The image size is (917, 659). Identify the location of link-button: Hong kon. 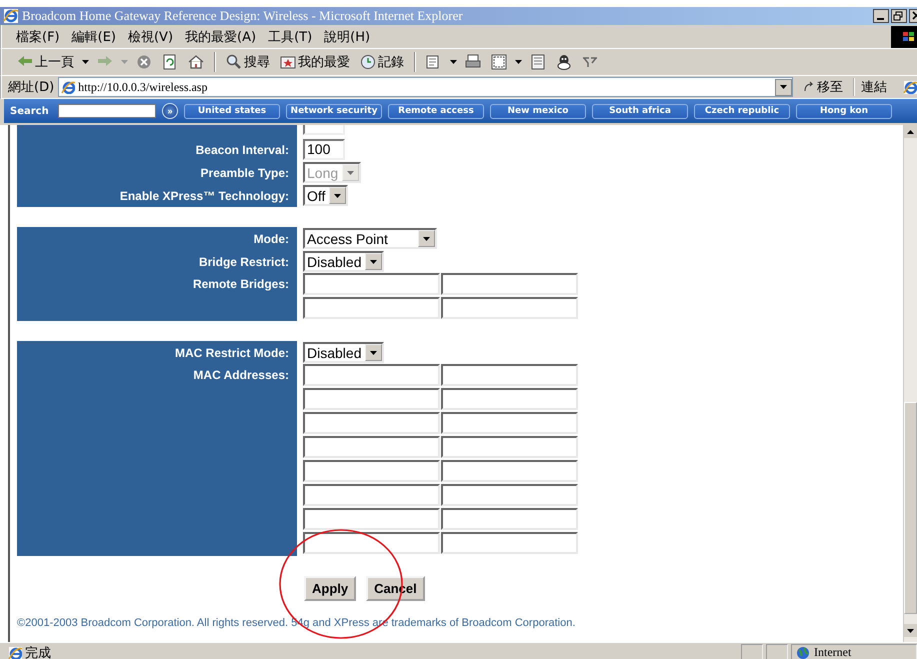
(844, 111).